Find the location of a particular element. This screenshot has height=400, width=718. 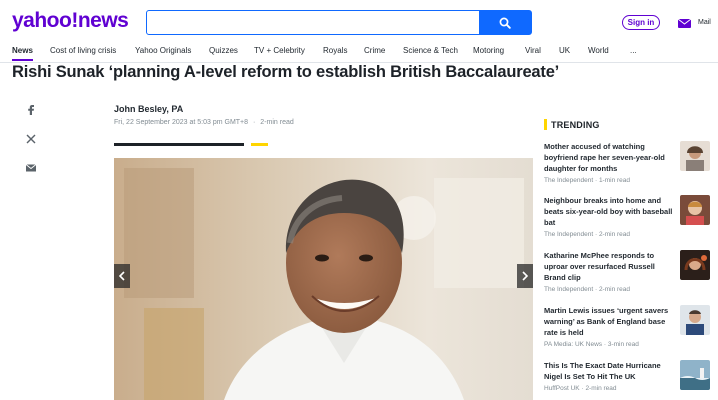

nav-active-indicator is located at coordinates (22, 60).